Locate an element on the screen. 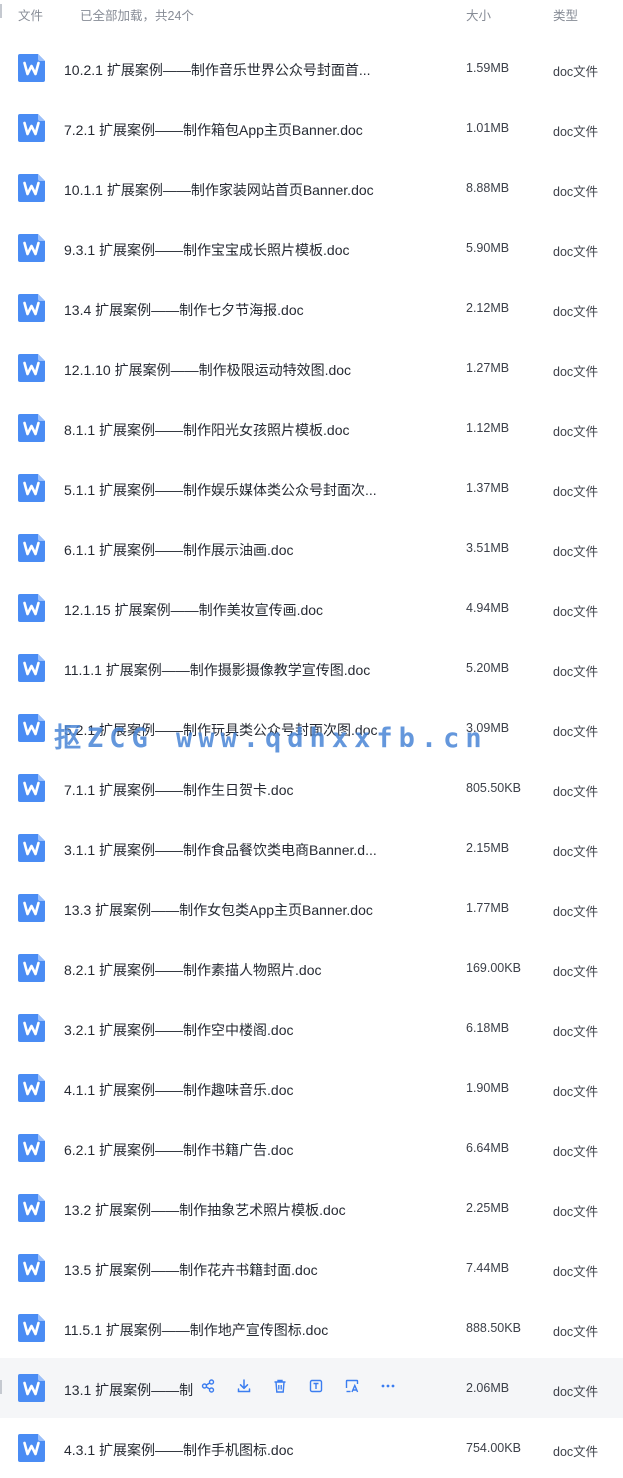 This screenshot has height=1478, width=623. file-name: 3.2.1 扩展案例——制作空中楼阁.doc is located at coordinates (179, 1030).